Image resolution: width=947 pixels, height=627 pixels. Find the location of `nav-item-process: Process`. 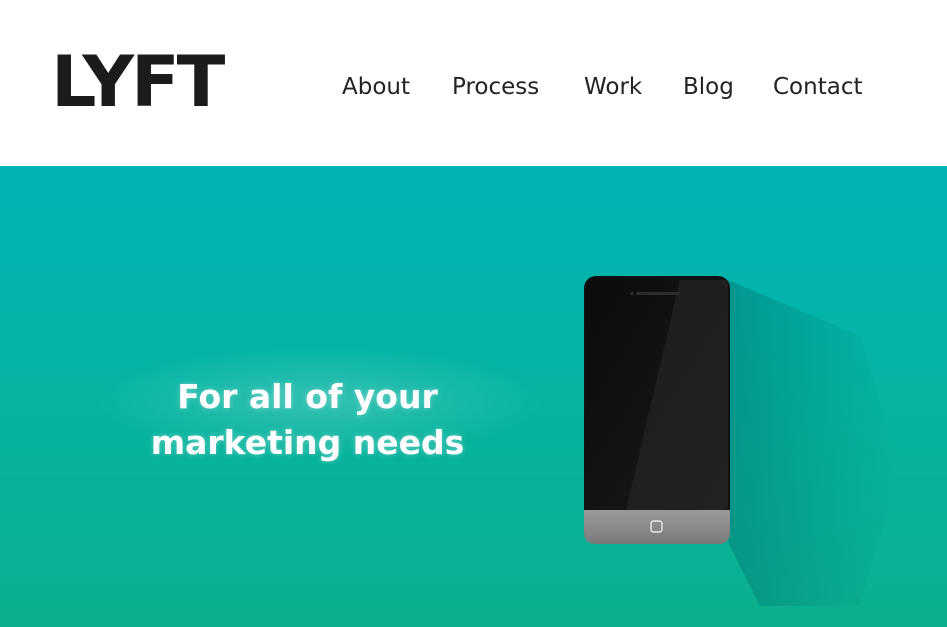

nav-item-process: Process is located at coordinates (495, 87).